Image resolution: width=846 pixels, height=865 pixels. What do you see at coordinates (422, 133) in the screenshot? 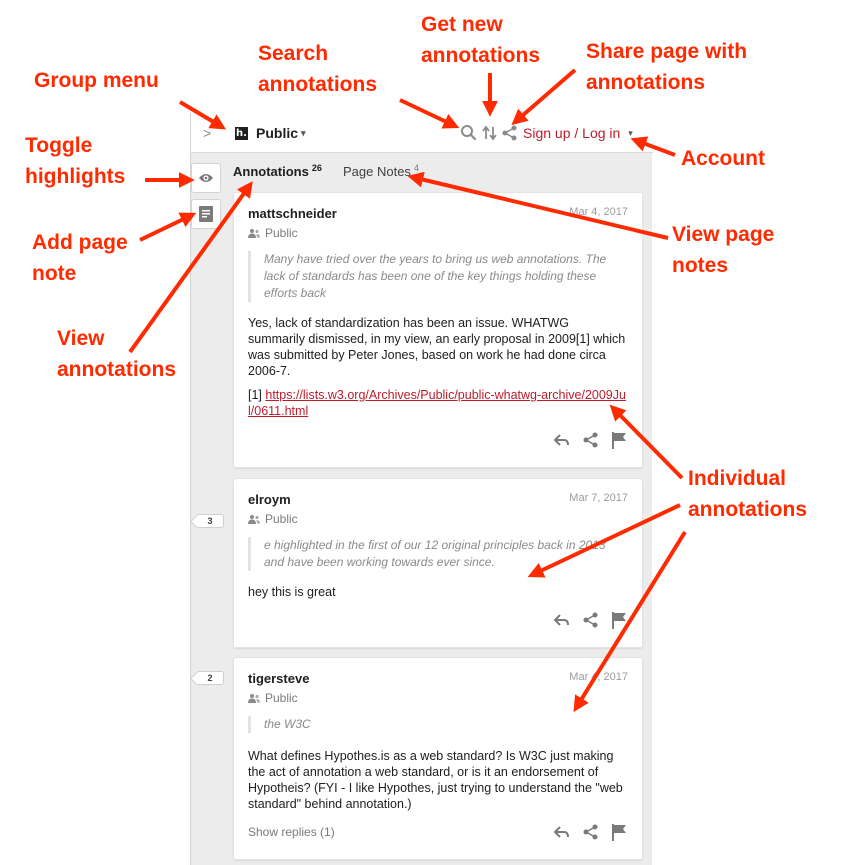
I see `top-bar: > h. Public ▾ Sign up / Log in ▾` at bounding box center [422, 133].